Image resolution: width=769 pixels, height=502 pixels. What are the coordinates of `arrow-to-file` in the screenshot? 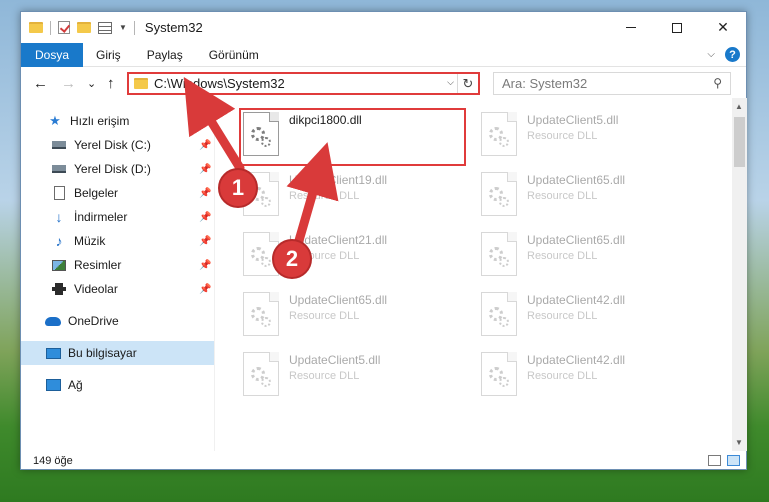 It's located at (312, 195).